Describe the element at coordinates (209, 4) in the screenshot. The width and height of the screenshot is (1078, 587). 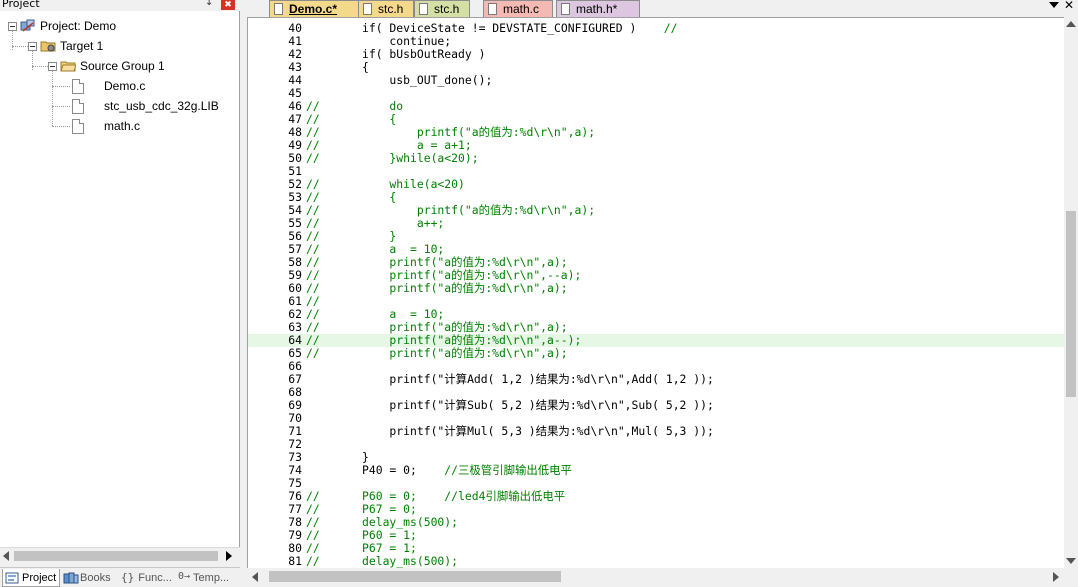
I see `pin-icon: ↧` at that location.